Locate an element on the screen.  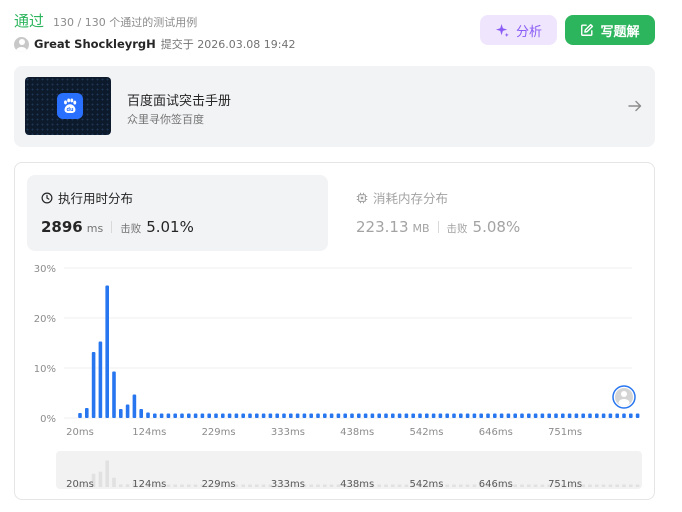
y-tick-label: 10% is located at coordinates (45, 369).